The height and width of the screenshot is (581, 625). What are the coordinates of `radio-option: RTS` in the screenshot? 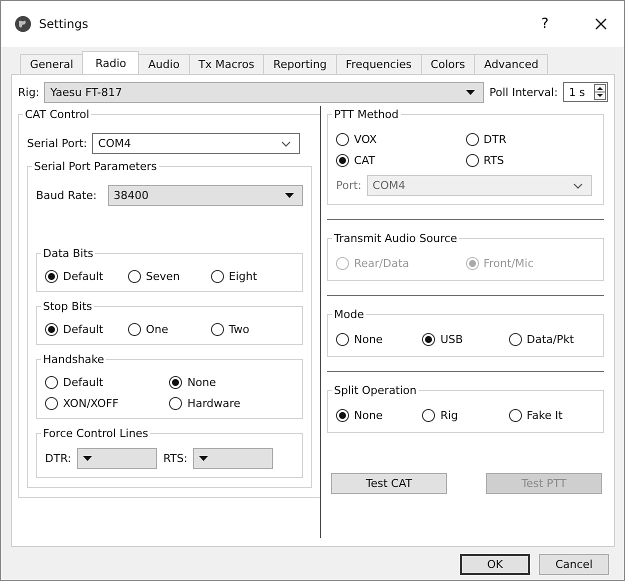 It's located at (530, 160).